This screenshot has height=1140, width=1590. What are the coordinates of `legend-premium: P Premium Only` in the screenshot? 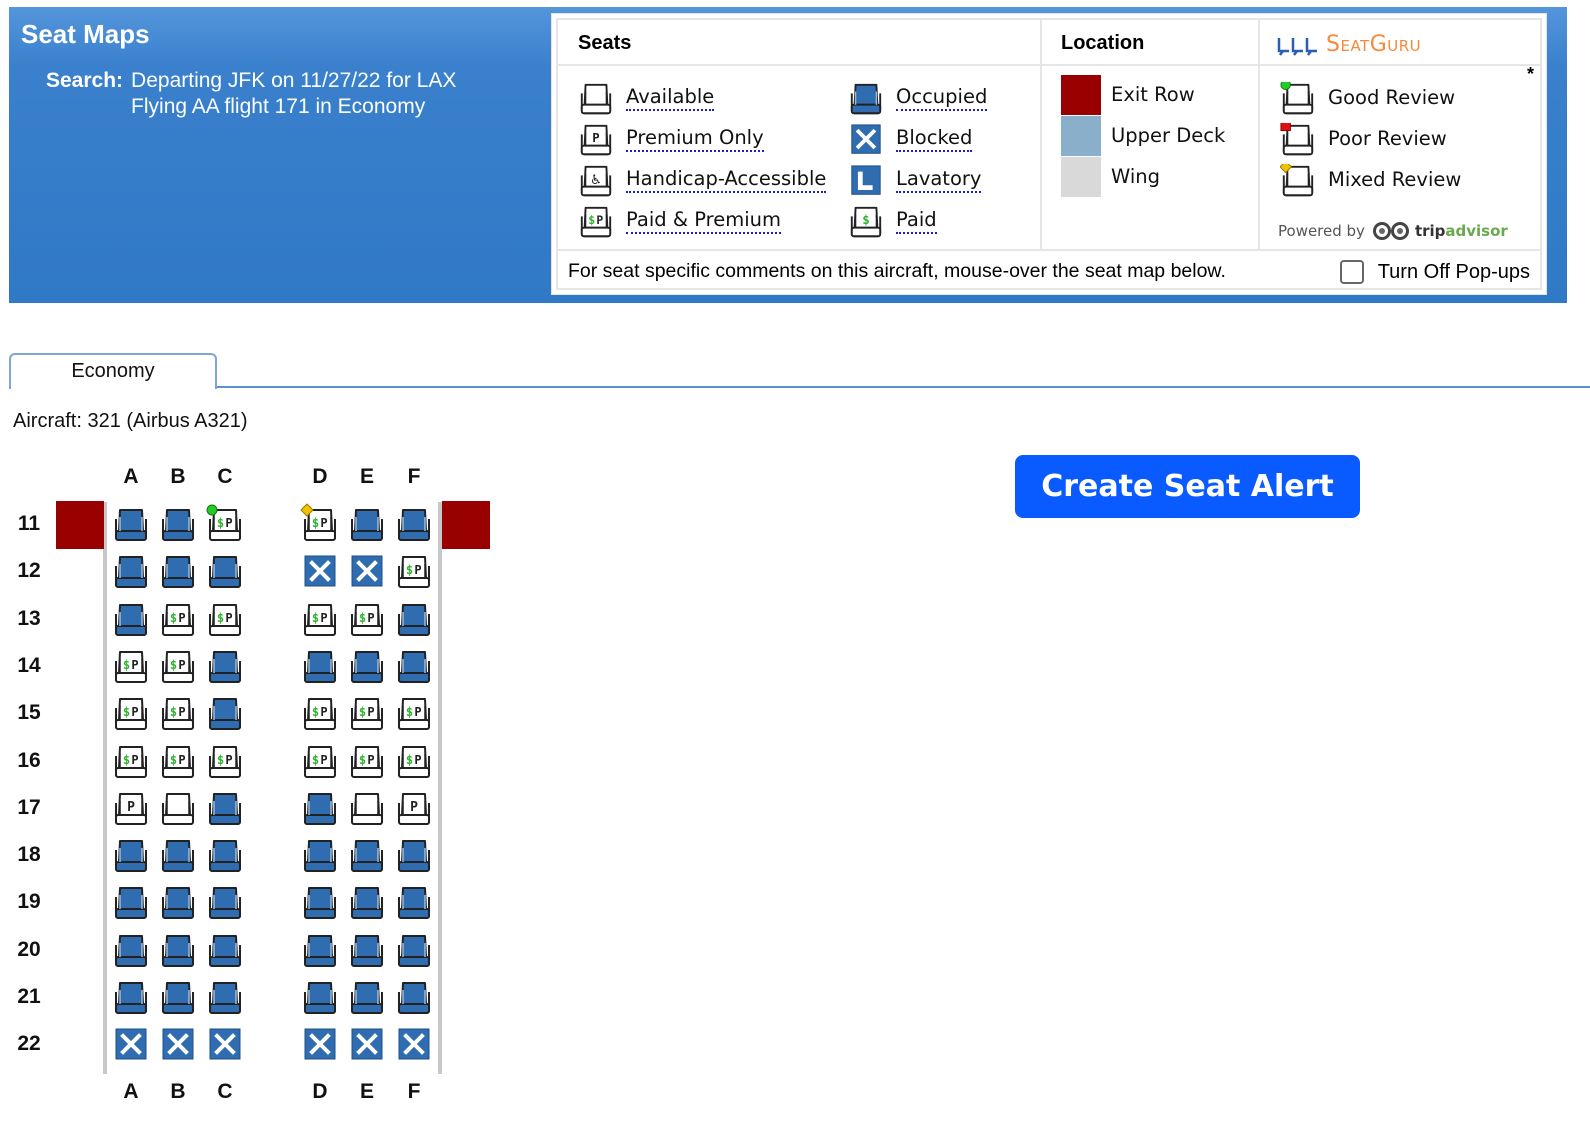 It's located at (671, 139).